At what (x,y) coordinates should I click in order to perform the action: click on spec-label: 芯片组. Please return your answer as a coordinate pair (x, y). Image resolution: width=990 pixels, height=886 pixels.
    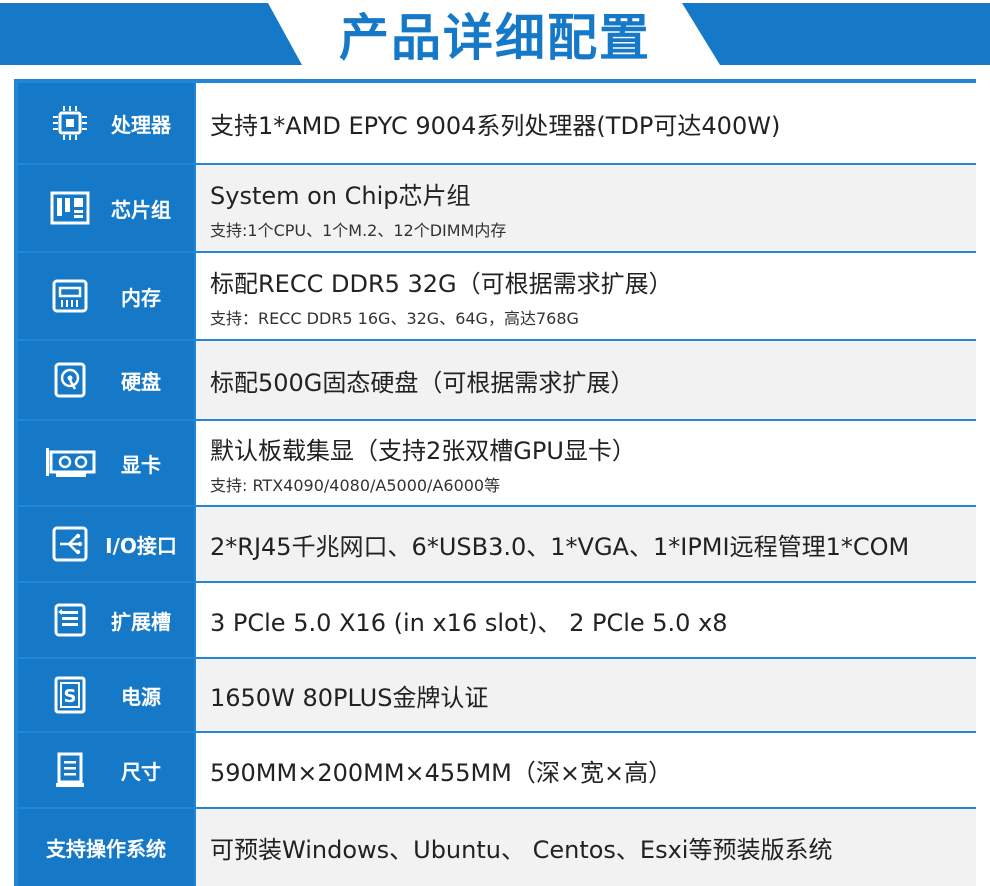
    Looking at the image, I should click on (141, 209).